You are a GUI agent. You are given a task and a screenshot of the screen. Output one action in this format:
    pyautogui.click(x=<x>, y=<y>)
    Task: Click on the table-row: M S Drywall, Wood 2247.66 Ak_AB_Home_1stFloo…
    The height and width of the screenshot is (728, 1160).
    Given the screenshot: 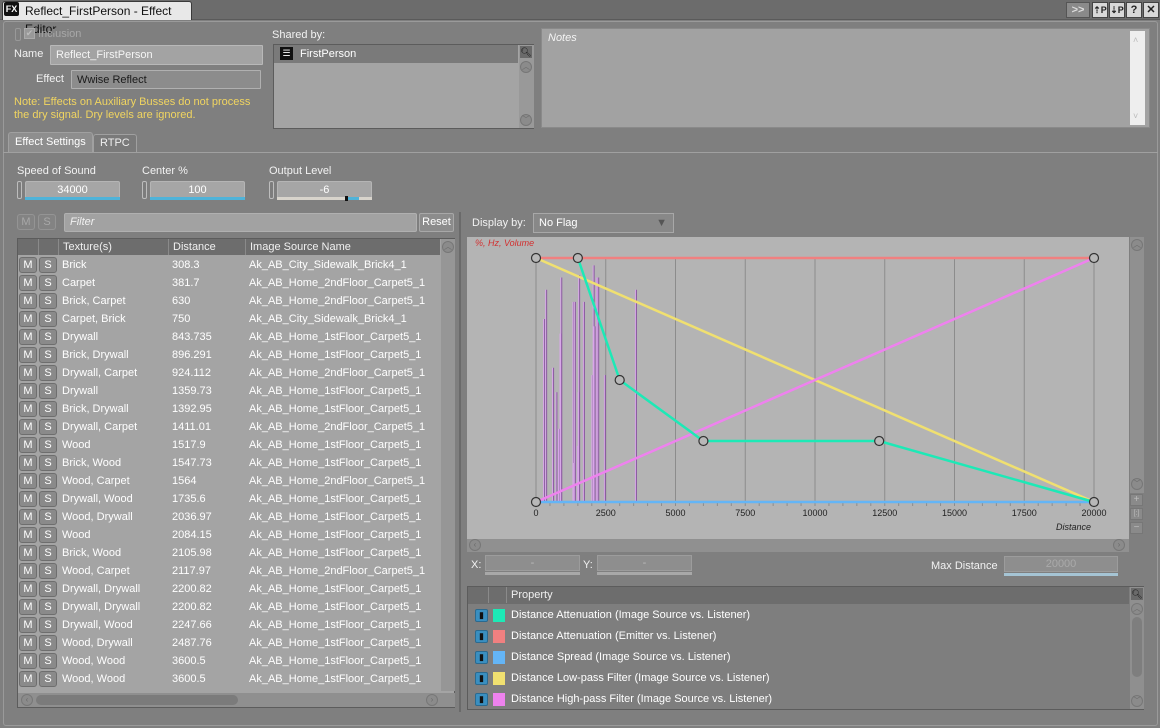 What is the action you would take?
    pyautogui.click(x=229, y=625)
    